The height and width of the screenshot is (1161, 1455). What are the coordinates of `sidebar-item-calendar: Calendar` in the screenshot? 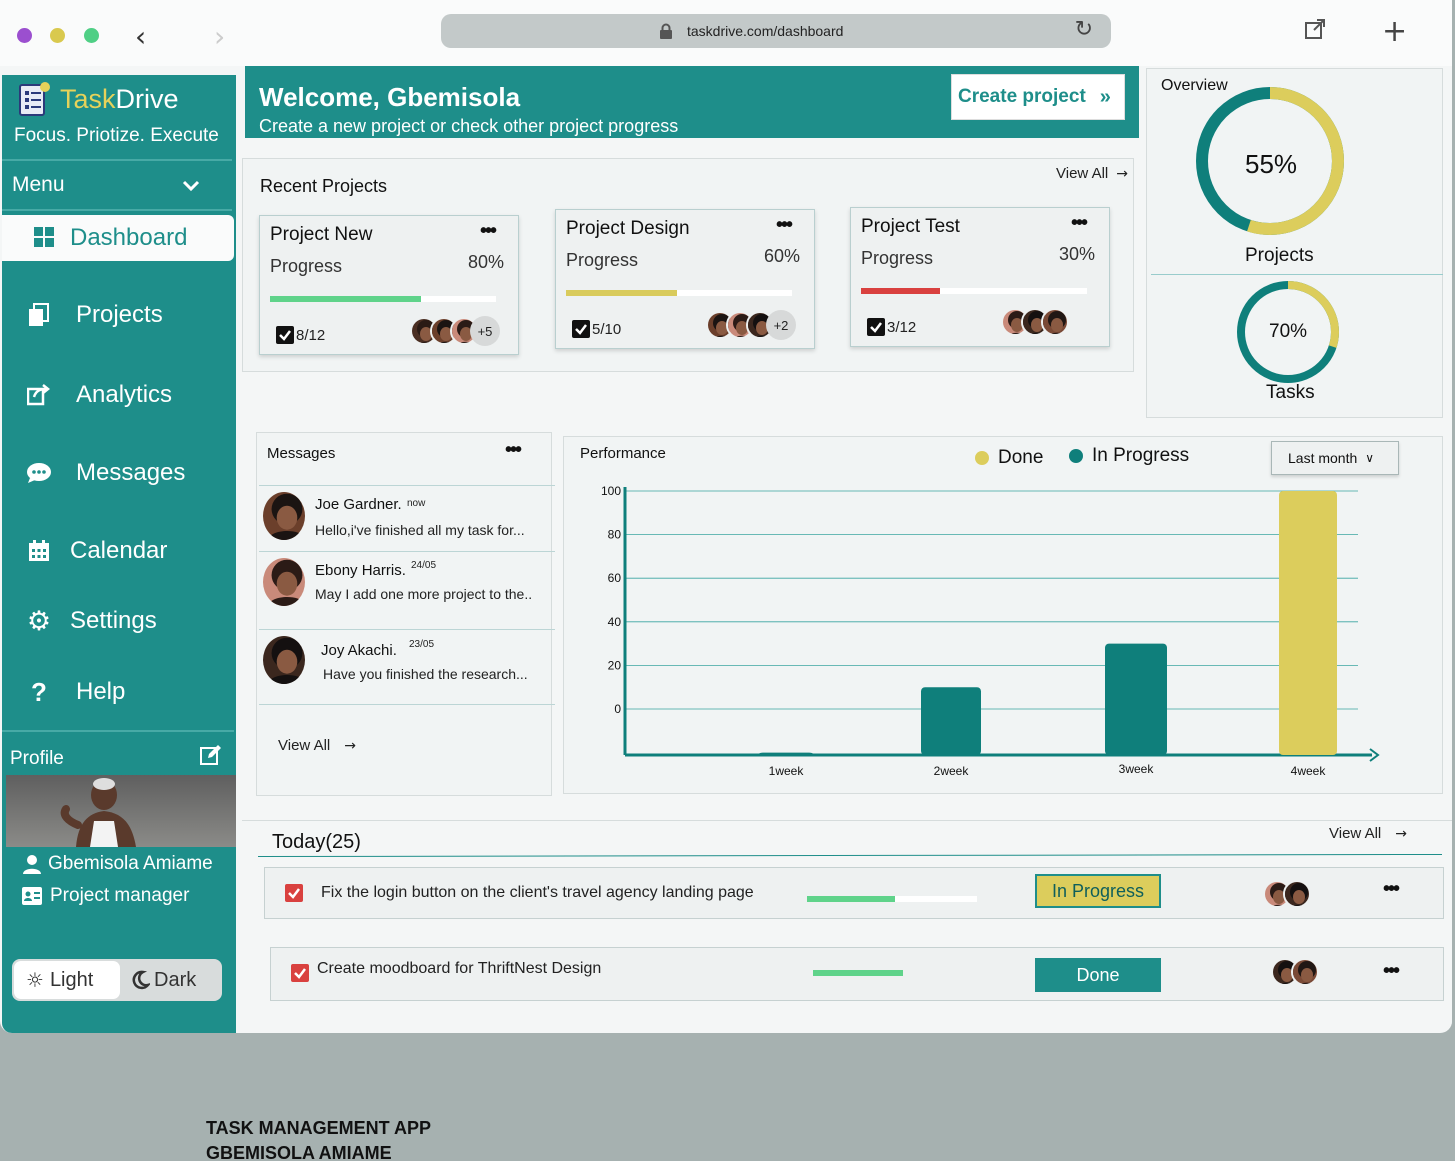 It's located at (96, 551).